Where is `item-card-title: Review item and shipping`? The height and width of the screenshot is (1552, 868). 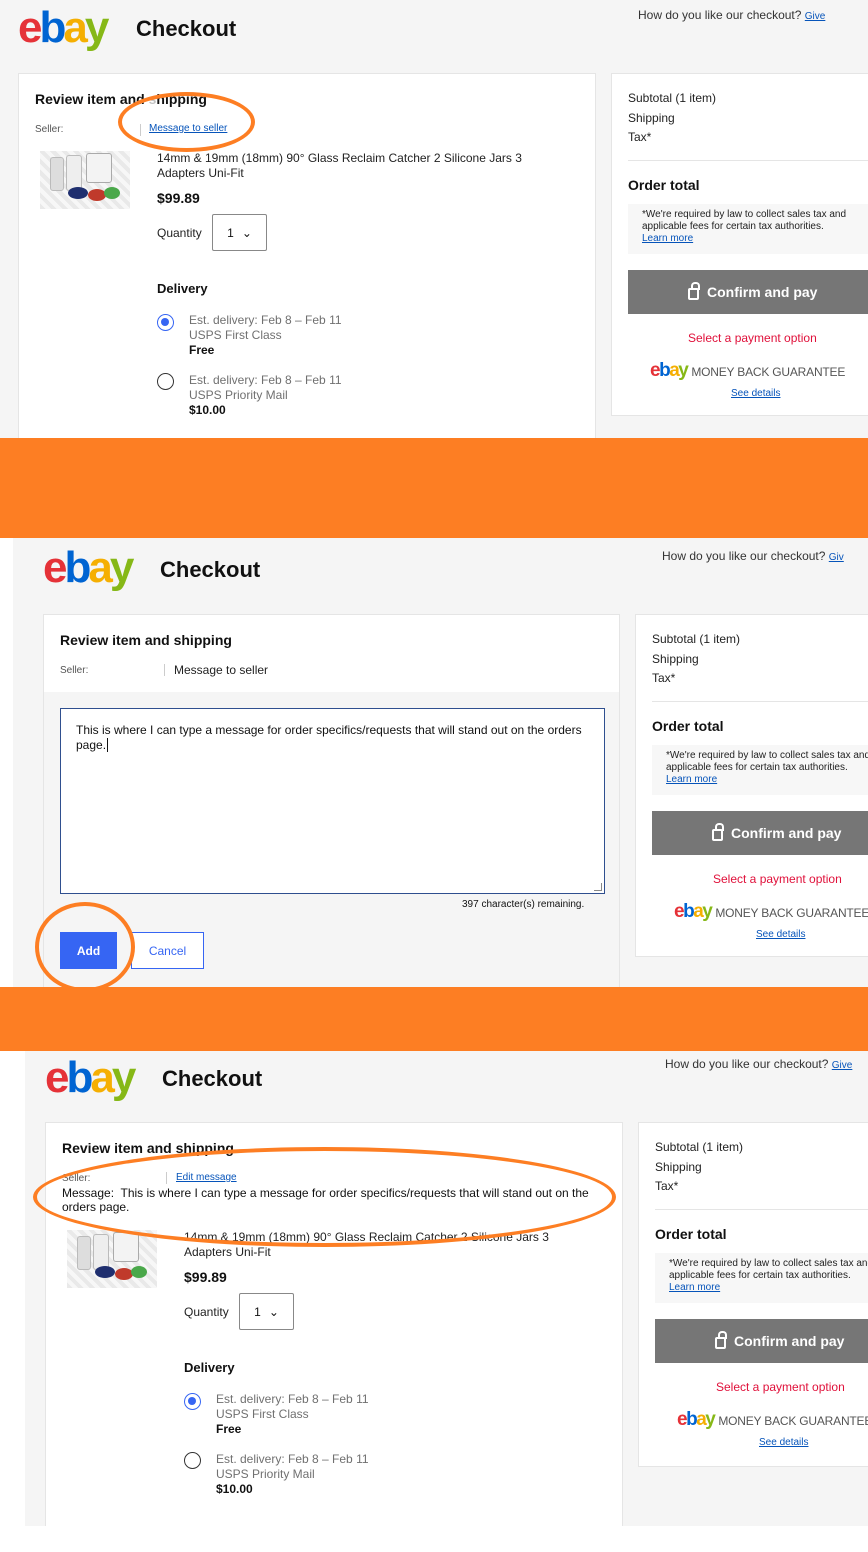
item-card-title: Review item and shipping is located at coordinates (146, 640).